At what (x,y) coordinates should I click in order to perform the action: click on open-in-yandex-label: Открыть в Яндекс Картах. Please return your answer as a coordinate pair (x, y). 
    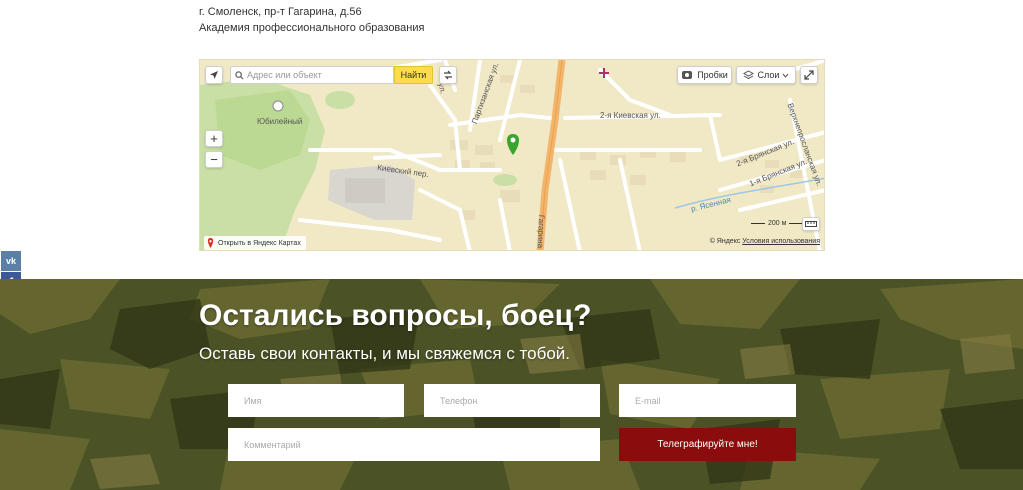
    Looking at the image, I should click on (259, 243).